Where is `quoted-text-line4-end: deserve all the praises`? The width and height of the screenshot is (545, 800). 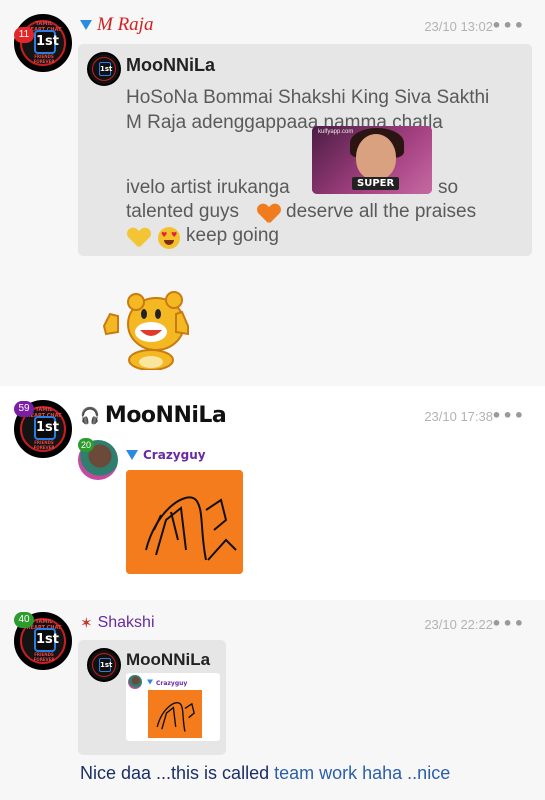 quoted-text-line4-end: deserve all the praises is located at coordinates (381, 211).